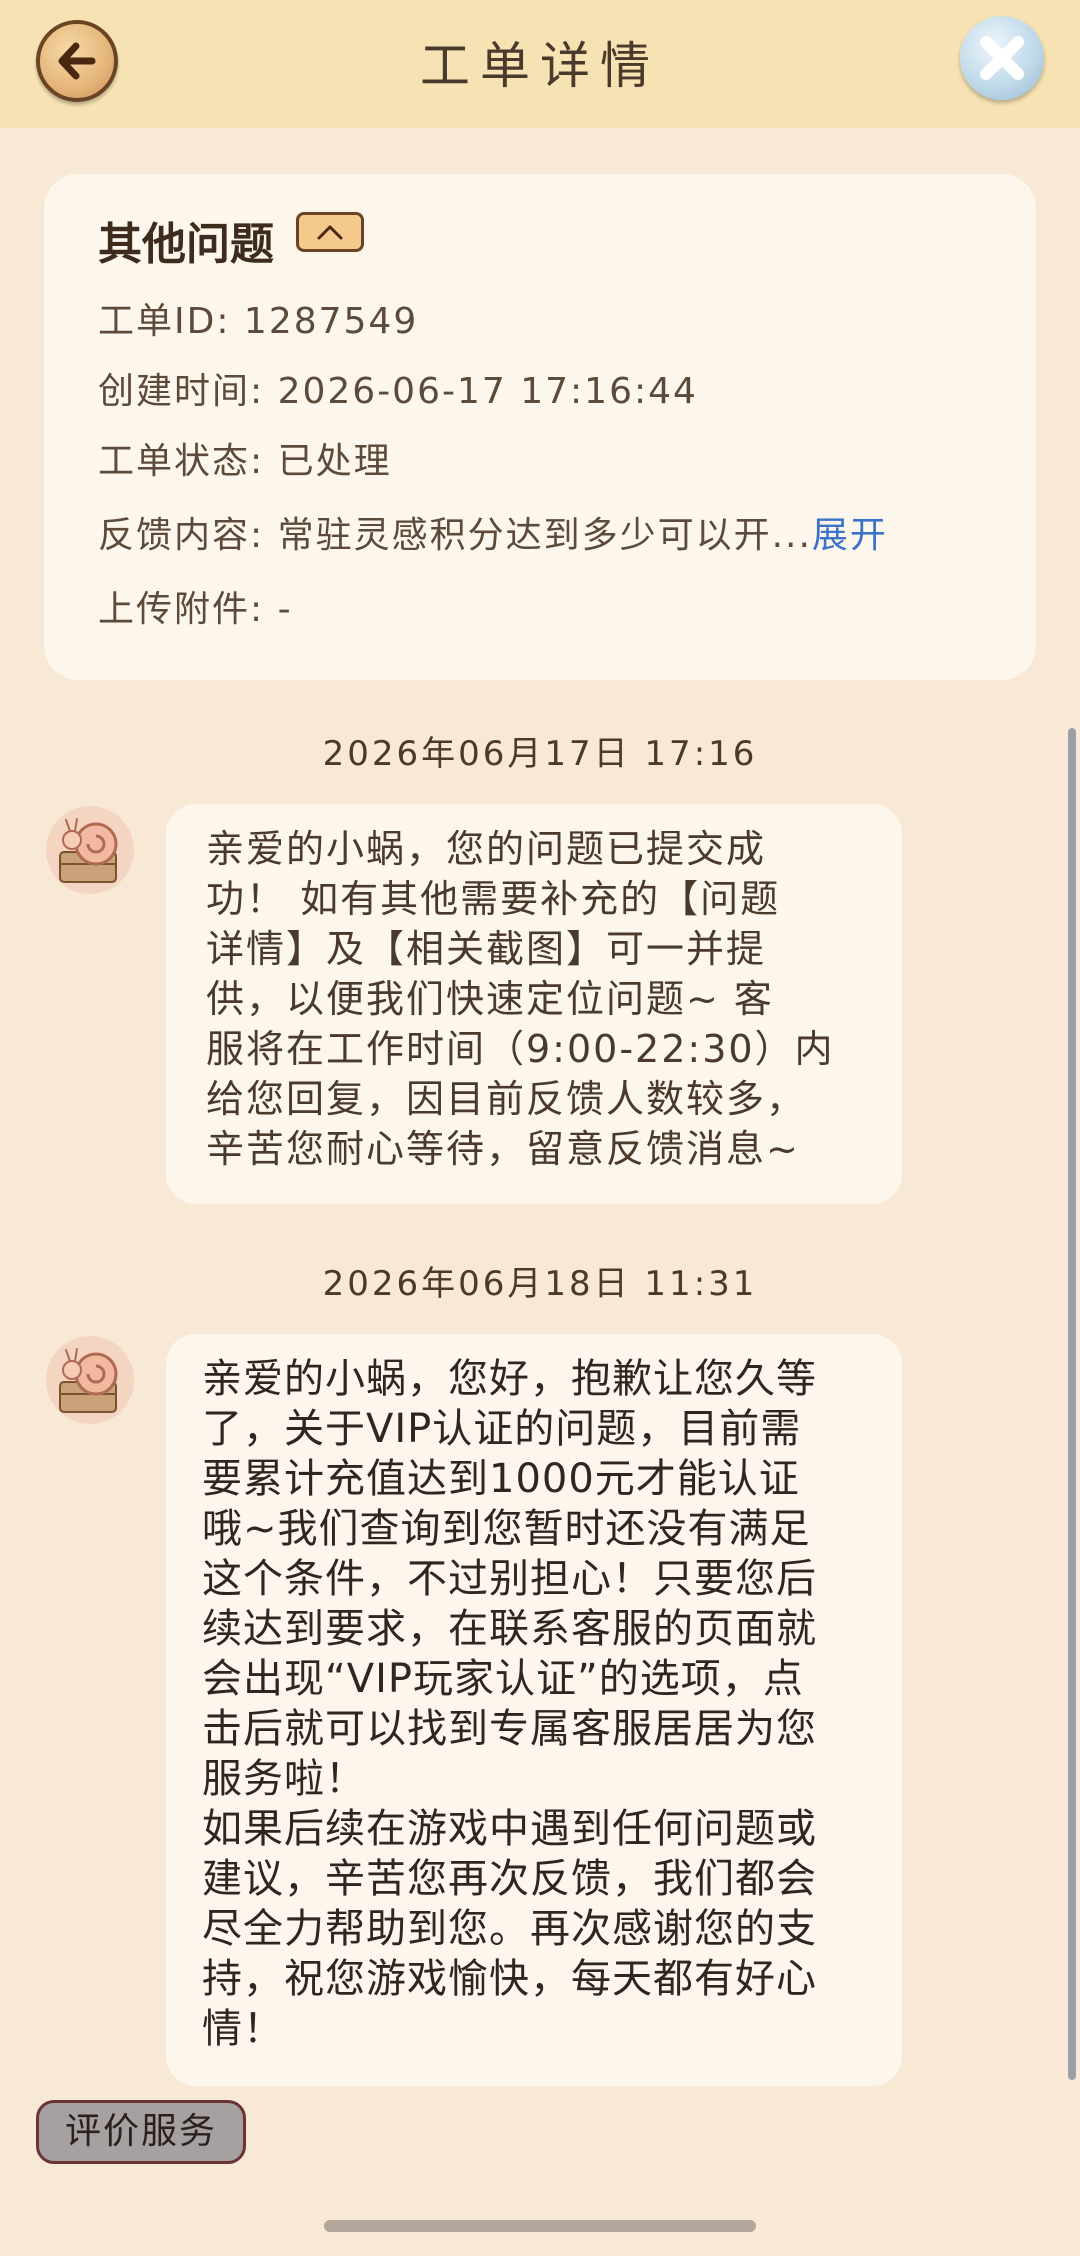 The image size is (1080, 2256). What do you see at coordinates (850, 535) in the screenshot?
I see `expand-link: 展开` at bounding box center [850, 535].